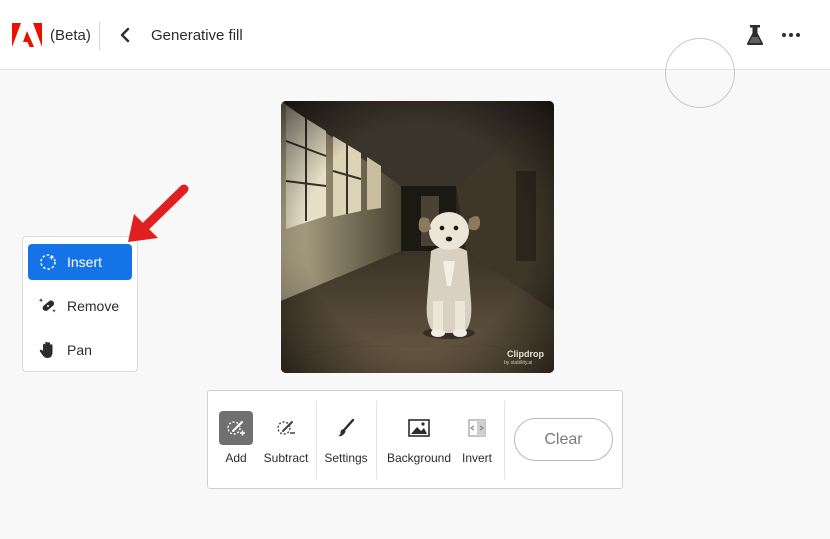 Image resolution: width=830 pixels, height=539 pixels. I want to click on watermark-subtext: by stability.ai, so click(518, 363).